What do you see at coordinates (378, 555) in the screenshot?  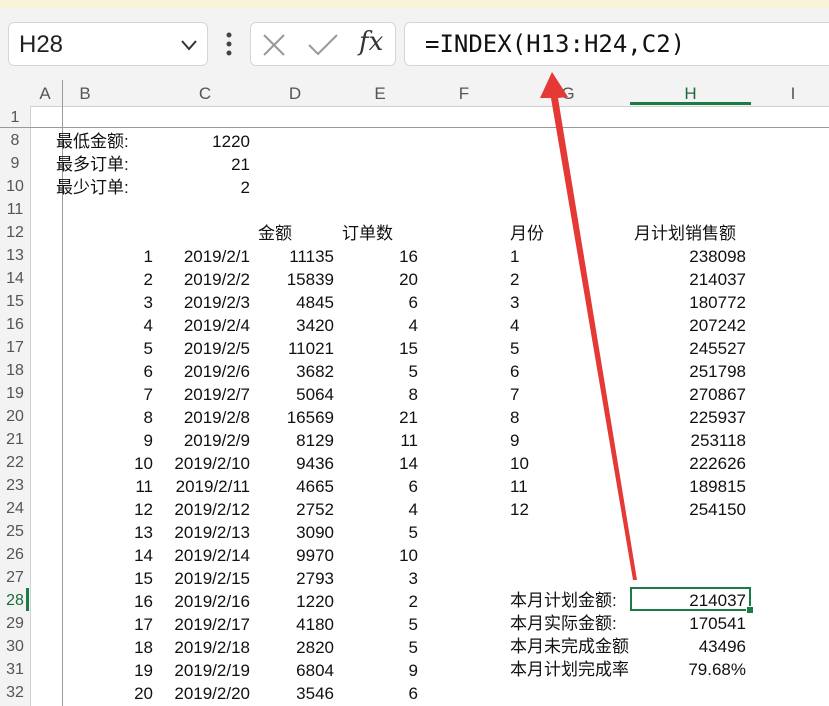 I see `table-cell-row-orders: 10` at bounding box center [378, 555].